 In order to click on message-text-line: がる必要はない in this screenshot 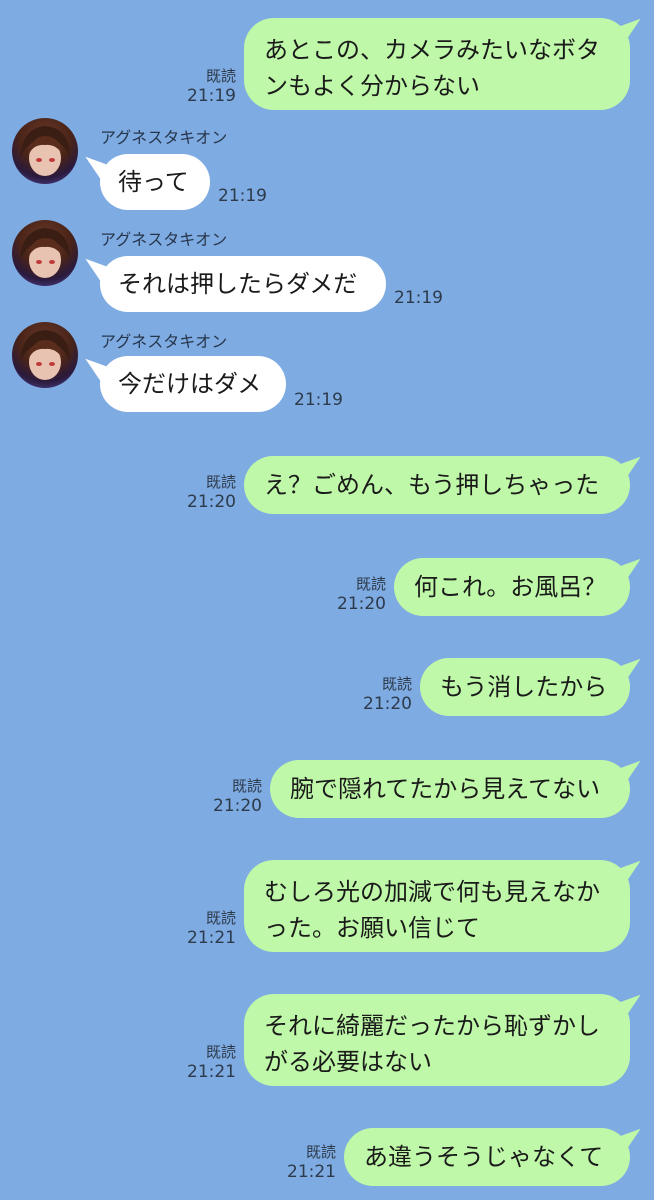, I will do `click(348, 1062)`.